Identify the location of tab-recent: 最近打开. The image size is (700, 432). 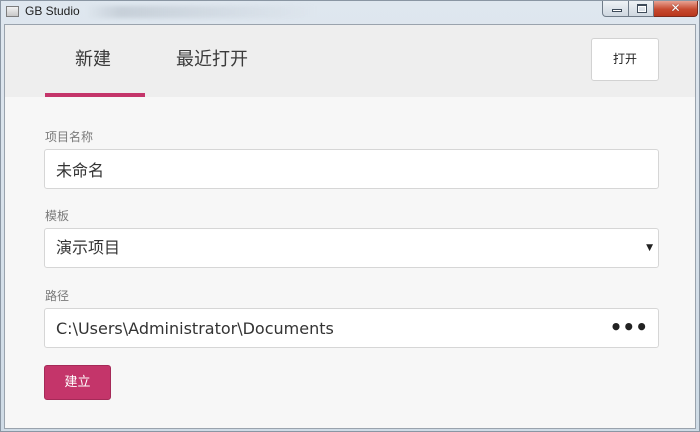
(212, 58).